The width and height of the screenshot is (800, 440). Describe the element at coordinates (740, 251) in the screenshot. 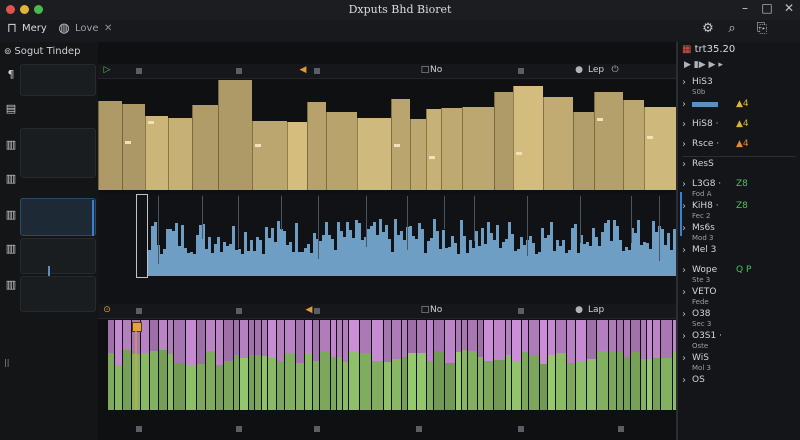

I see `panel-item-9: › Mel 3` at that location.